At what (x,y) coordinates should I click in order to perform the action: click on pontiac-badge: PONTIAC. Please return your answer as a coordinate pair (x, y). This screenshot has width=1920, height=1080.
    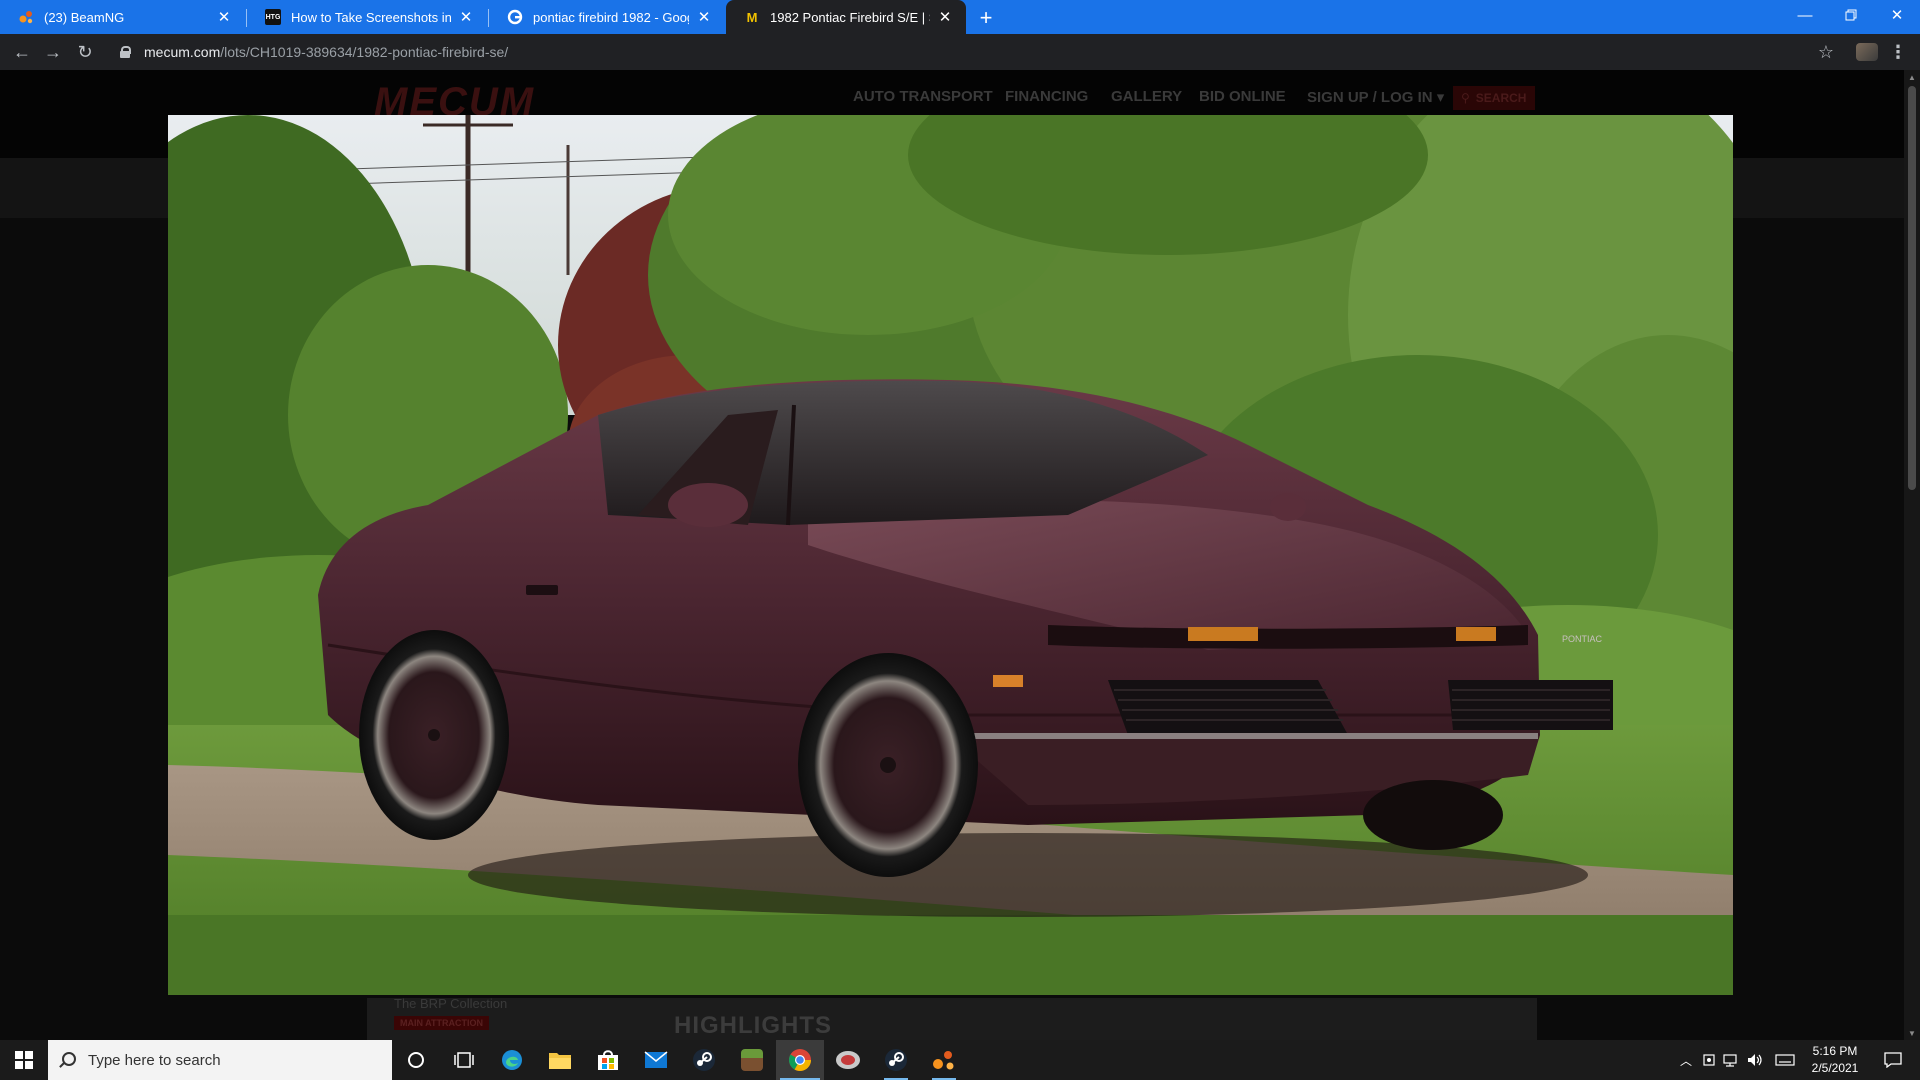
    Looking at the image, I should click on (1582, 639).